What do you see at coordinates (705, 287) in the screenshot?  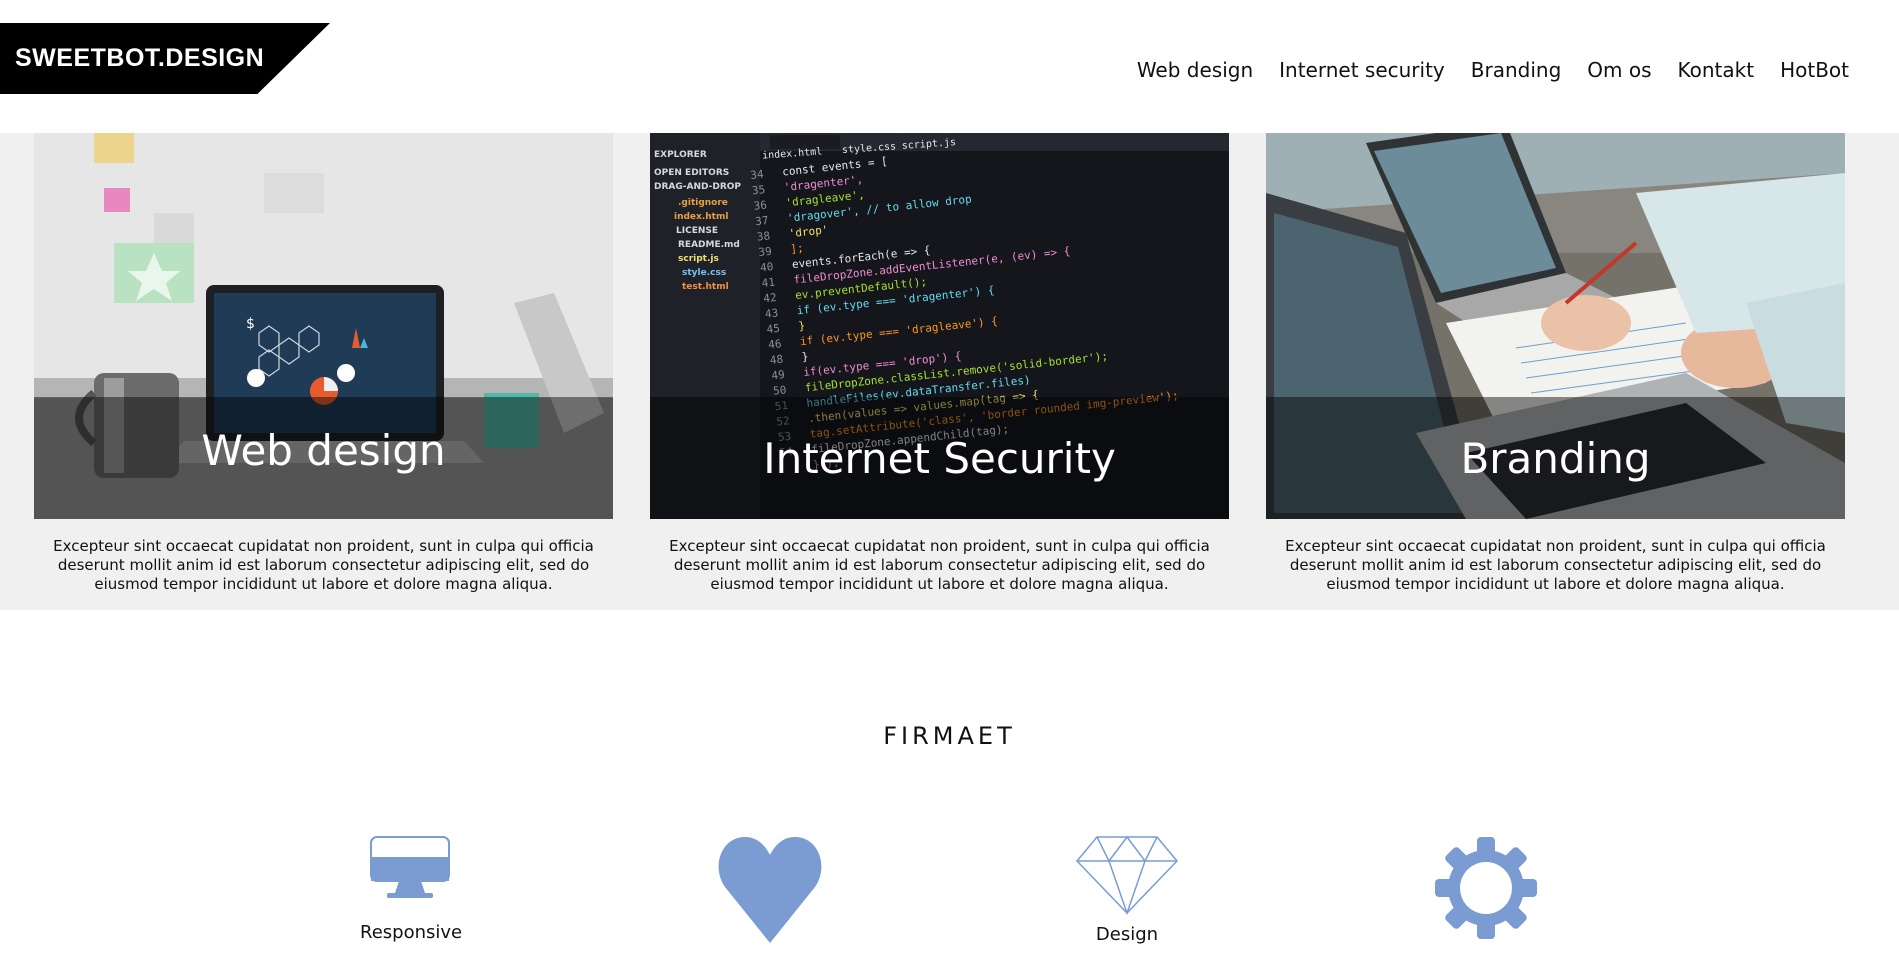 I see `file-tree-item: test.html` at bounding box center [705, 287].